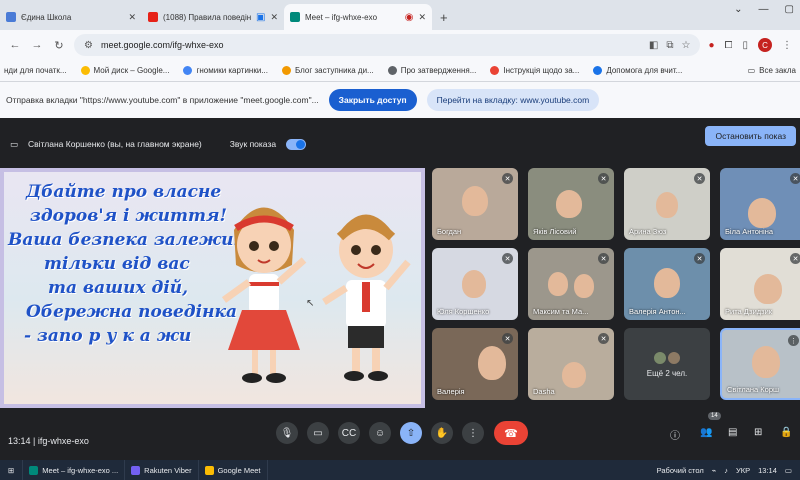  What do you see at coordinates (765, 45) in the screenshot?
I see `avatar: С` at bounding box center [765, 45].